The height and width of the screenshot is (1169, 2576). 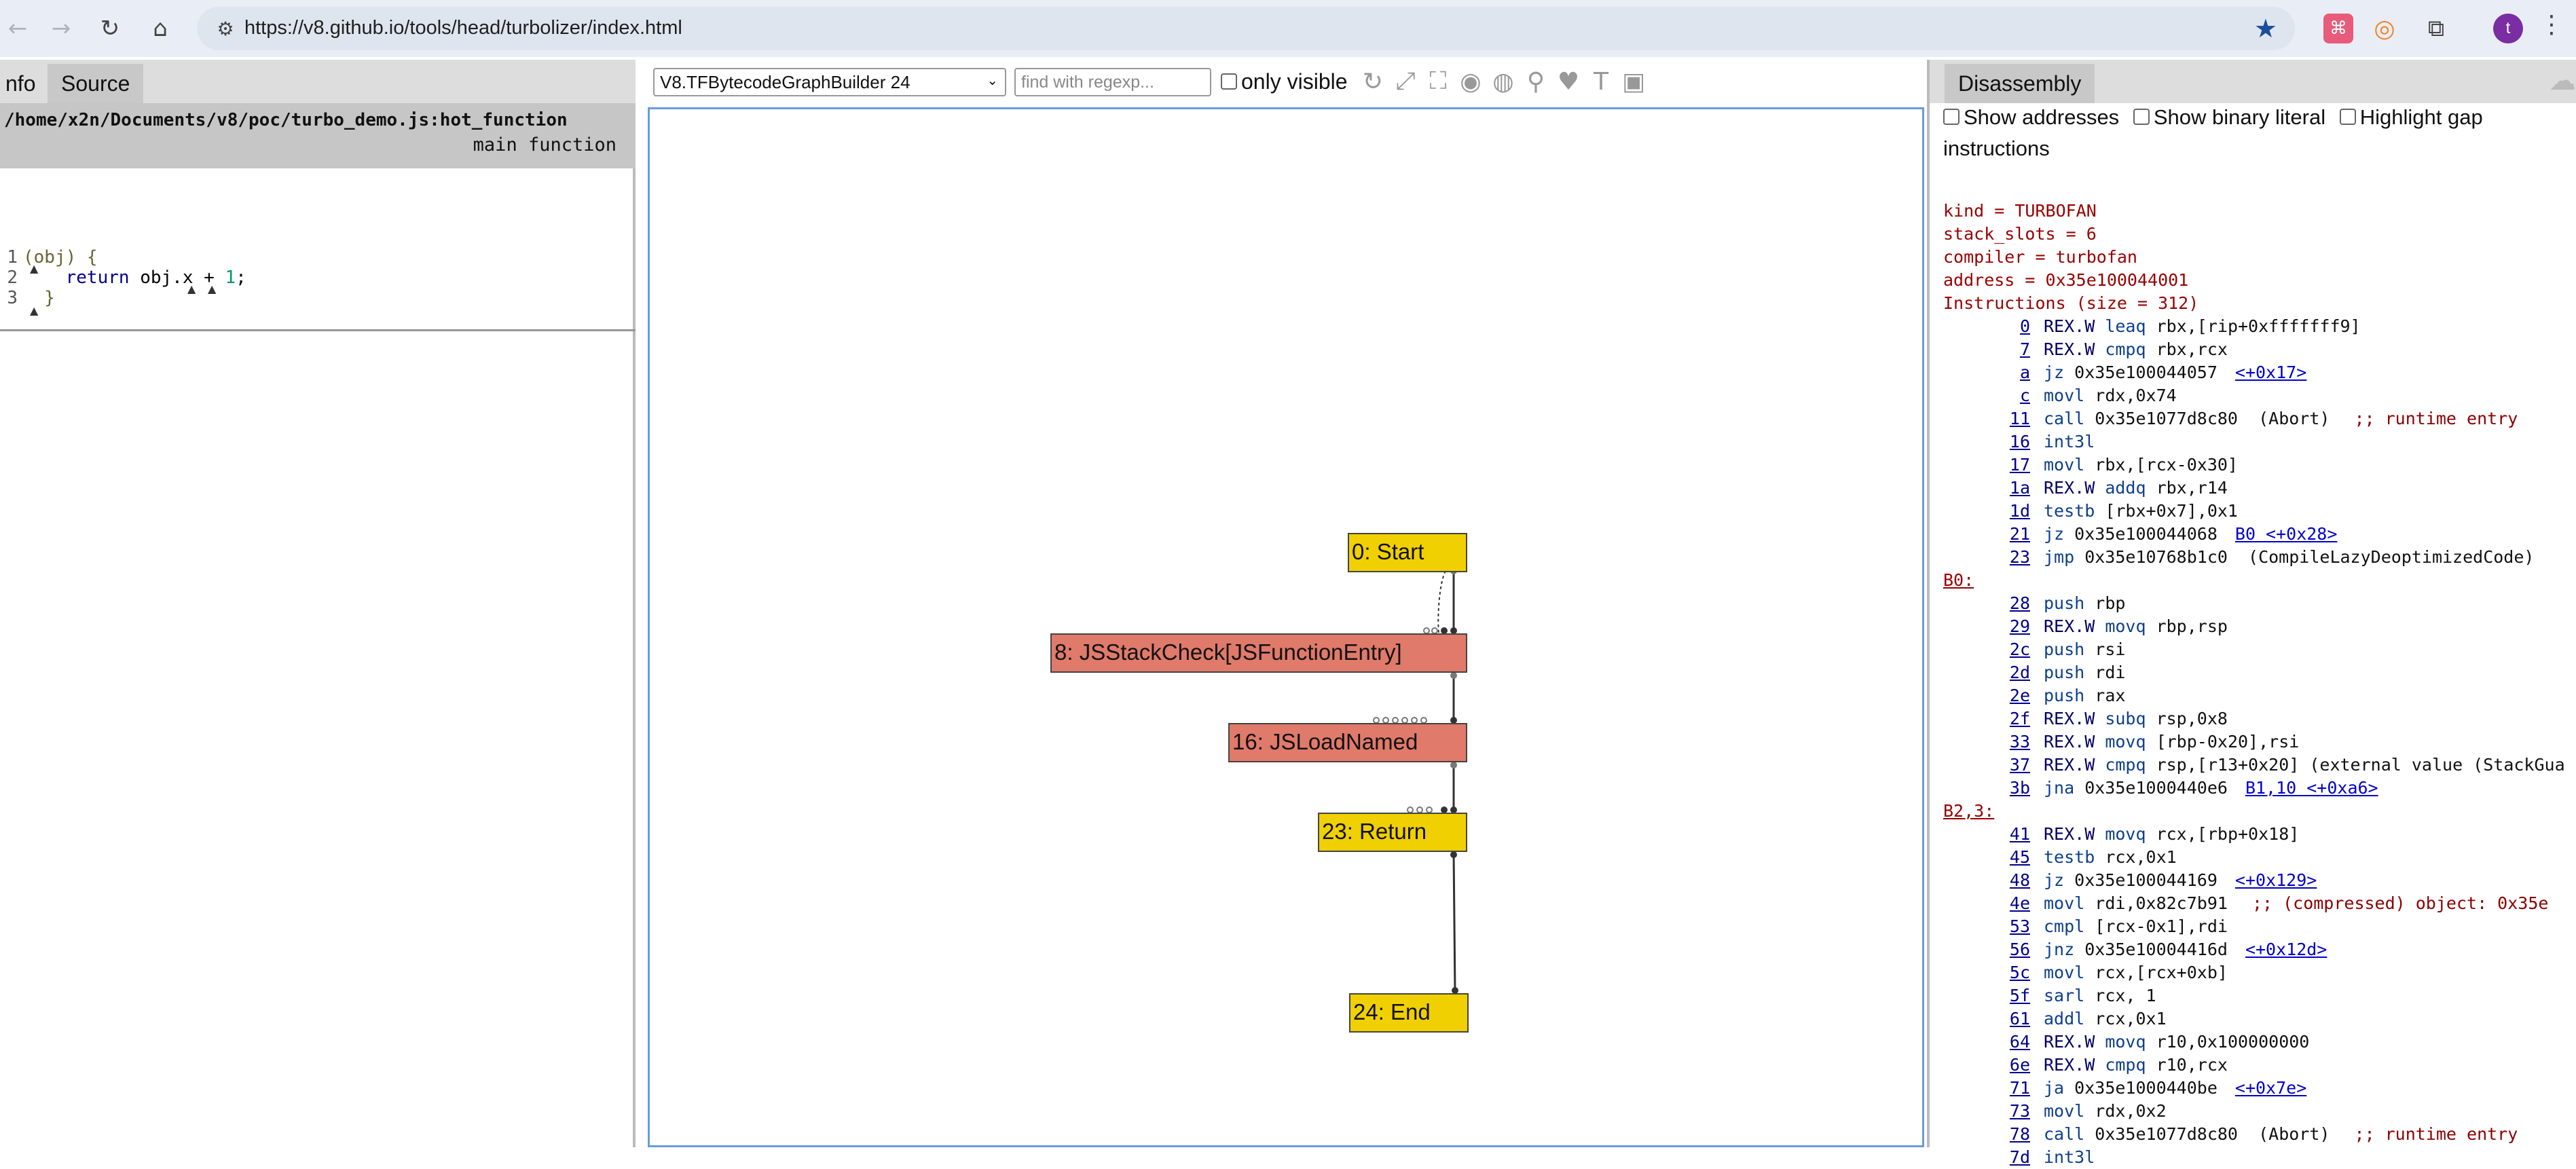 What do you see at coordinates (2259, 857) in the screenshot?
I see `instruction-row: 45 testb rcx,0x1` at bounding box center [2259, 857].